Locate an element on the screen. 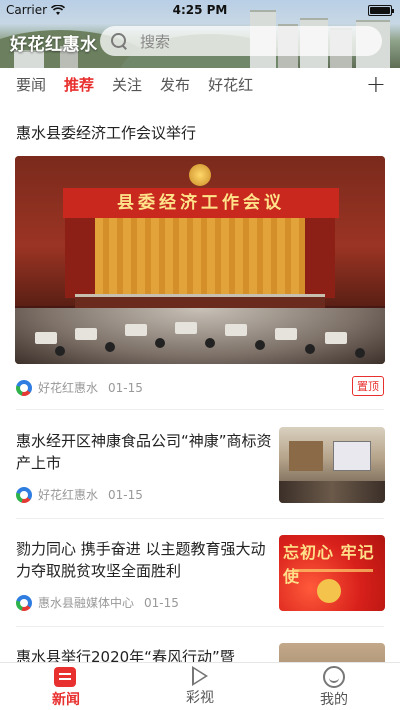 This screenshot has width=400, height=710. article-meta: 惠水县融媒体中心 01-15 is located at coordinates (97, 602).